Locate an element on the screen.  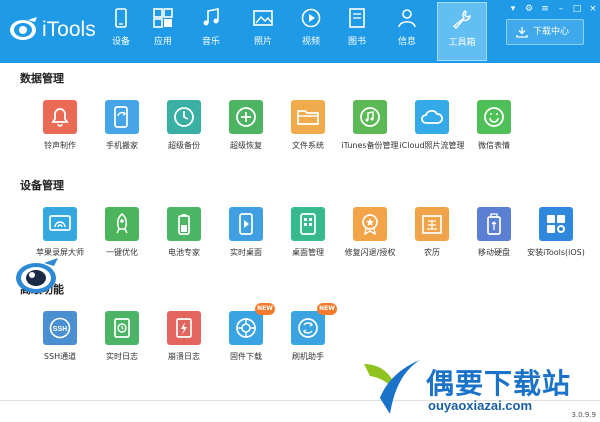
nav-phone: 设备 is located at coordinates (121, 30).